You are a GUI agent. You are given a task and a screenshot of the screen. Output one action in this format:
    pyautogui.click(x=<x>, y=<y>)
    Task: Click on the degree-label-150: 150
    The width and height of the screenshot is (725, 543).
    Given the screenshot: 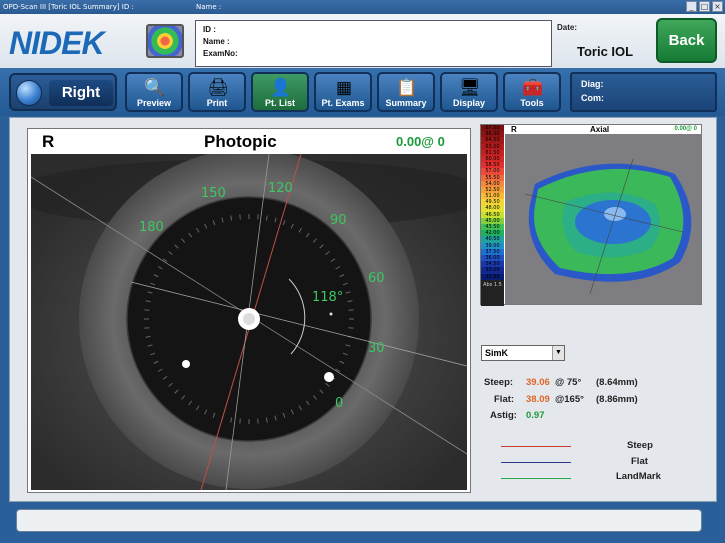 What is the action you would take?
    pyautogui.click(x=213, y=193)
    